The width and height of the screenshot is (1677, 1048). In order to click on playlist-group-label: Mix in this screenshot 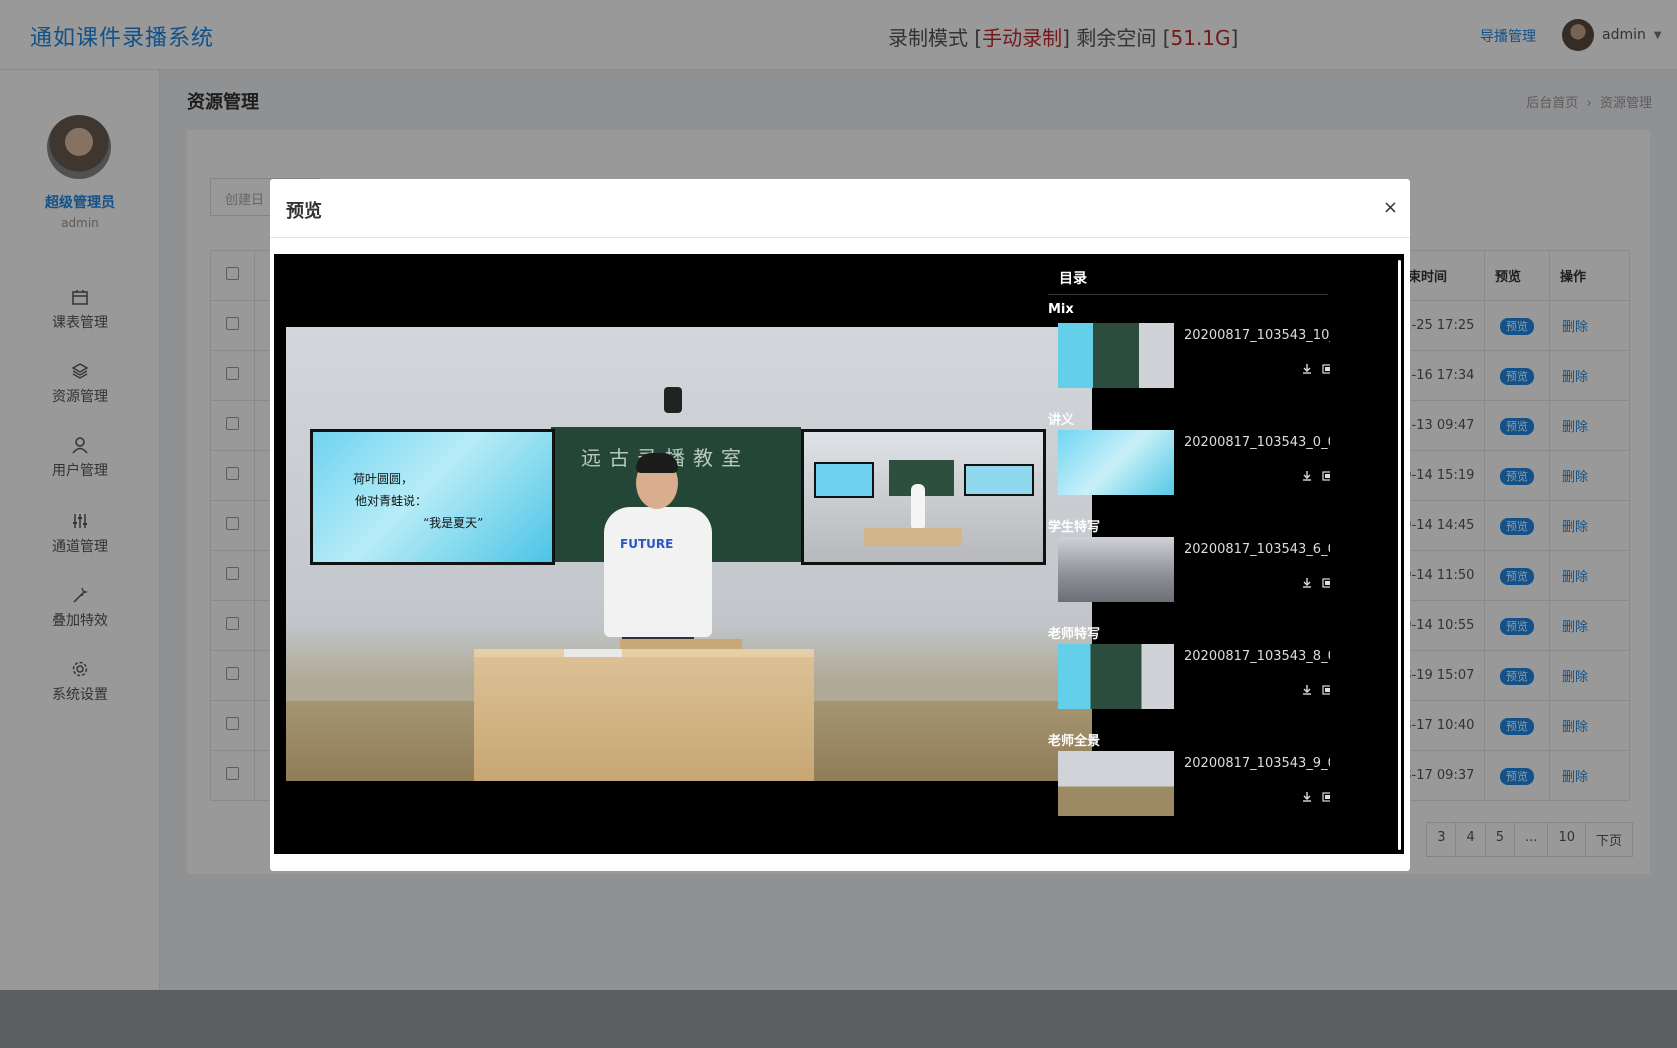, I will do `click(1061, 309)`.